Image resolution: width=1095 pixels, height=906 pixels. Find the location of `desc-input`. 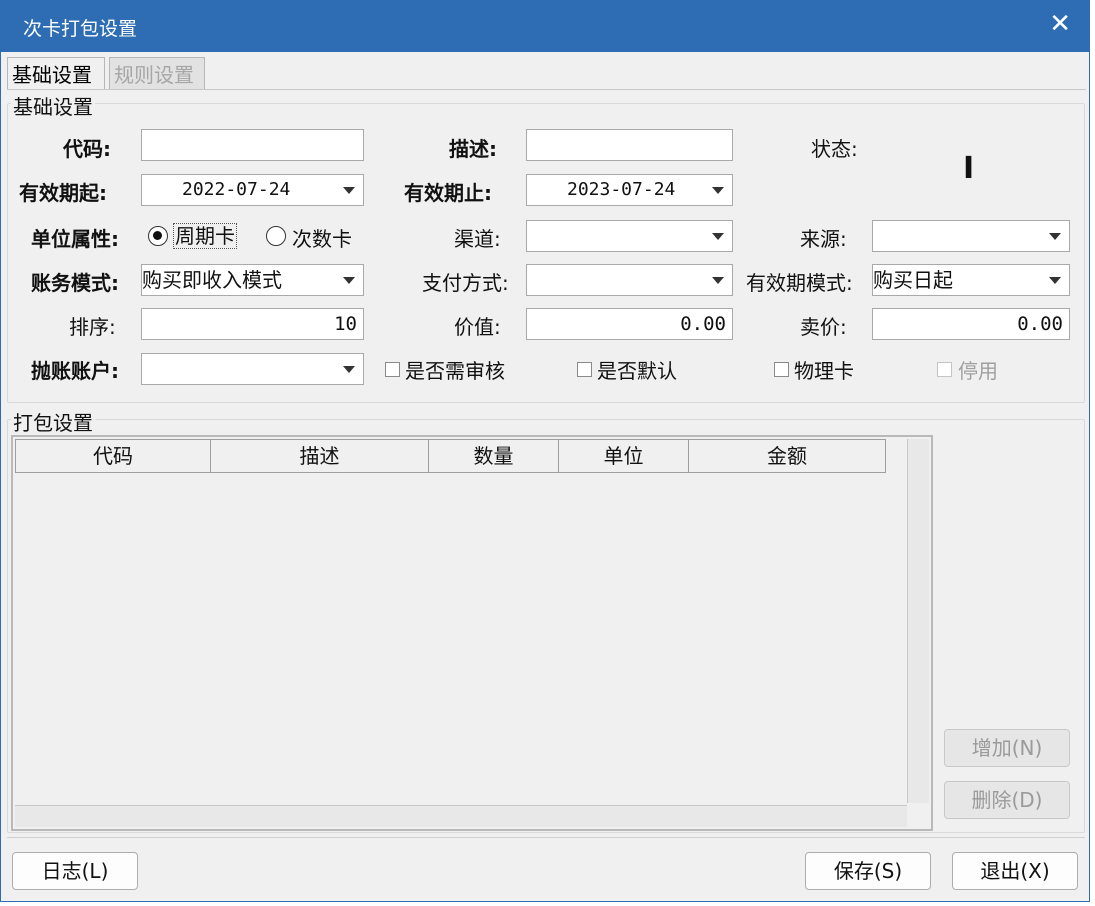

desc-input is located at coordinates (629, 145).